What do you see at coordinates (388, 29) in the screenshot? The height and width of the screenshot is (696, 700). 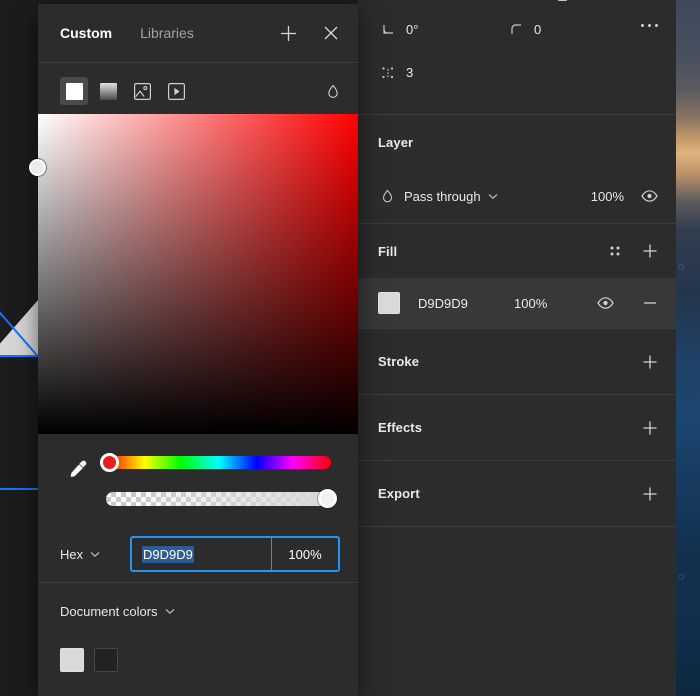 I see `angle-icon` at bounding box center [388, 29].